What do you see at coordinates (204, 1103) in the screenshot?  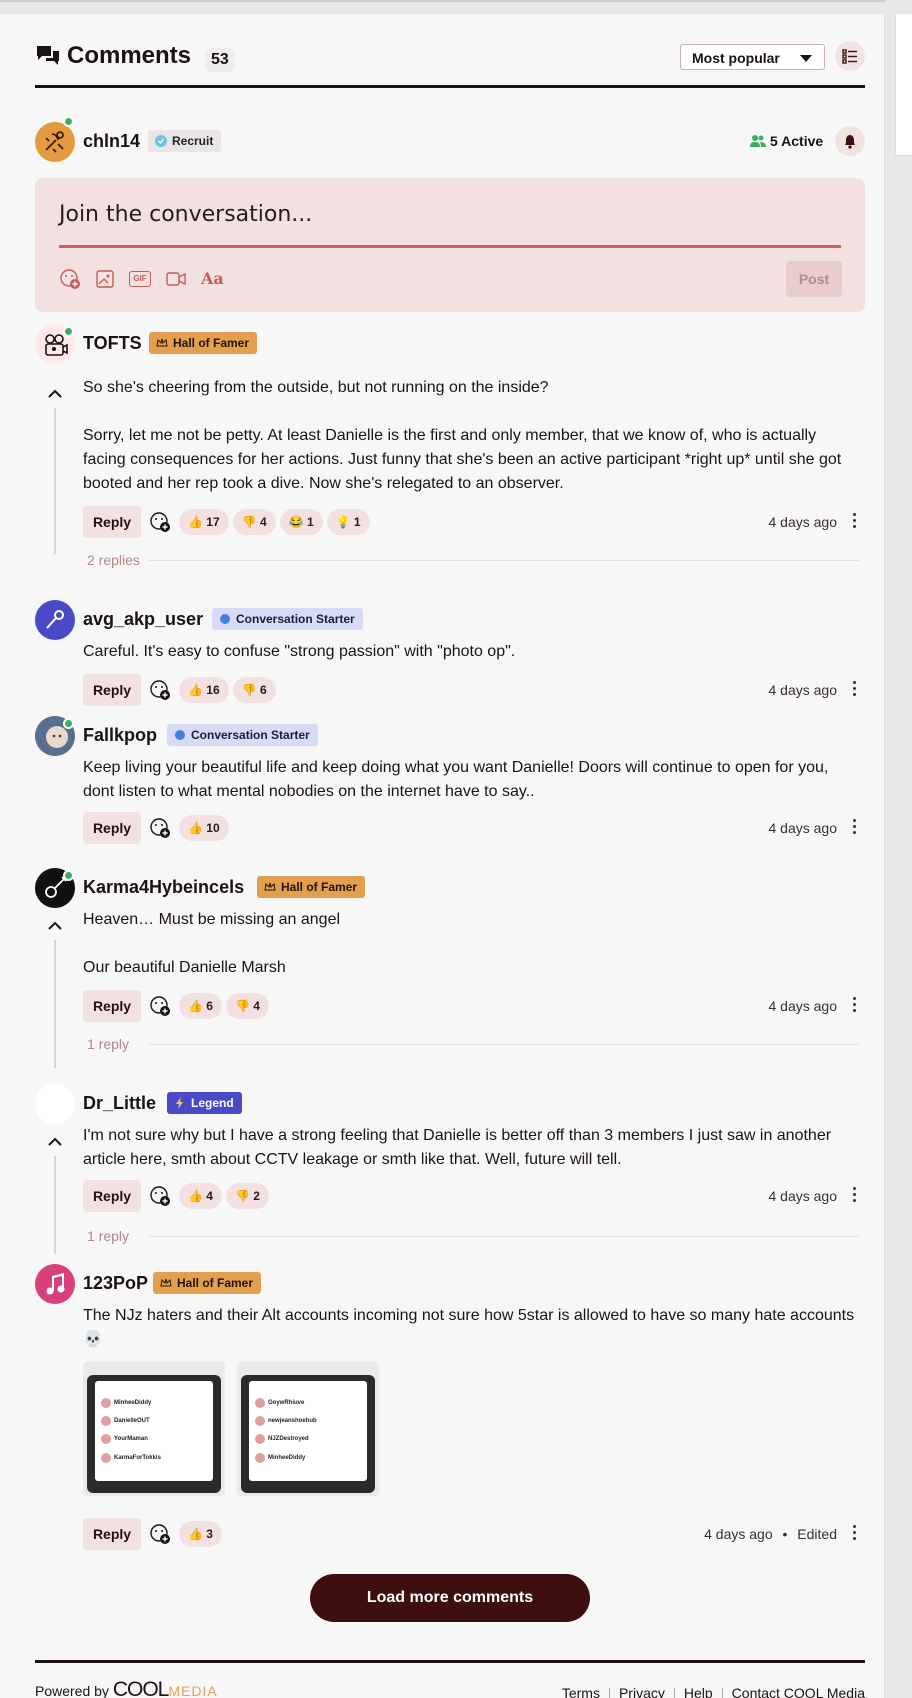 I see `legend-badge: Legend` at bounding box center [204, 1103].